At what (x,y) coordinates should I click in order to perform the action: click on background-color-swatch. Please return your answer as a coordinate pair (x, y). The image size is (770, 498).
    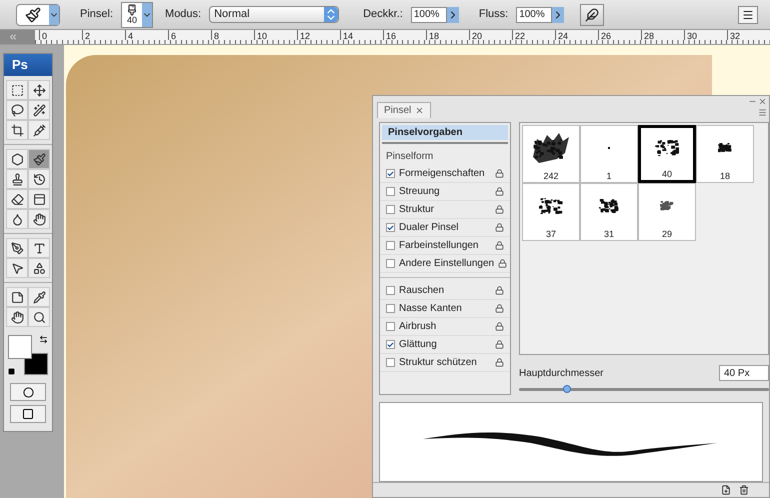
    Looking at the image, I should click on (36, 364).